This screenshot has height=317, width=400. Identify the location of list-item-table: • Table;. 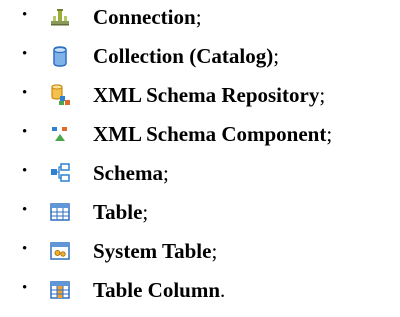
(200, 214).